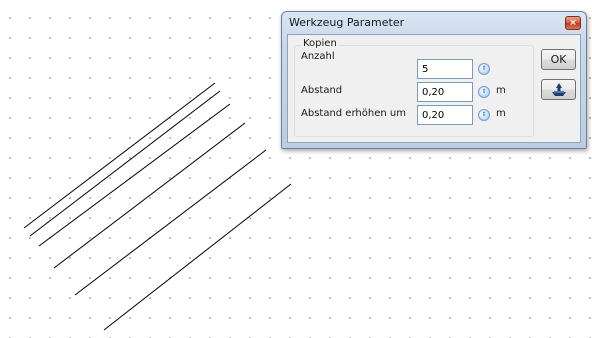 The height and width of the screenshot is (338, 592). Describe the element at coordinates (320, 43) in the screenshot. I see `group-label-copies: Kopien` at that location.